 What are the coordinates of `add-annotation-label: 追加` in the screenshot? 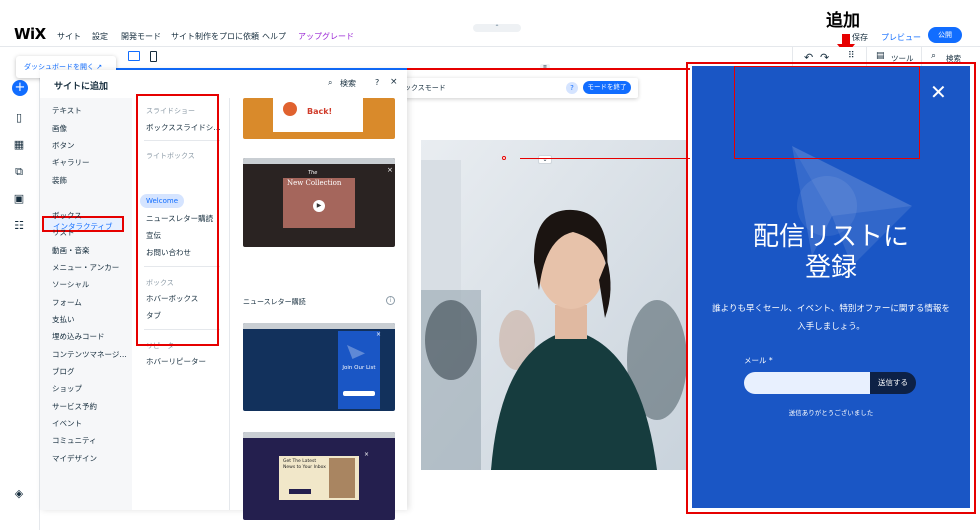 It's located at (843, 21).